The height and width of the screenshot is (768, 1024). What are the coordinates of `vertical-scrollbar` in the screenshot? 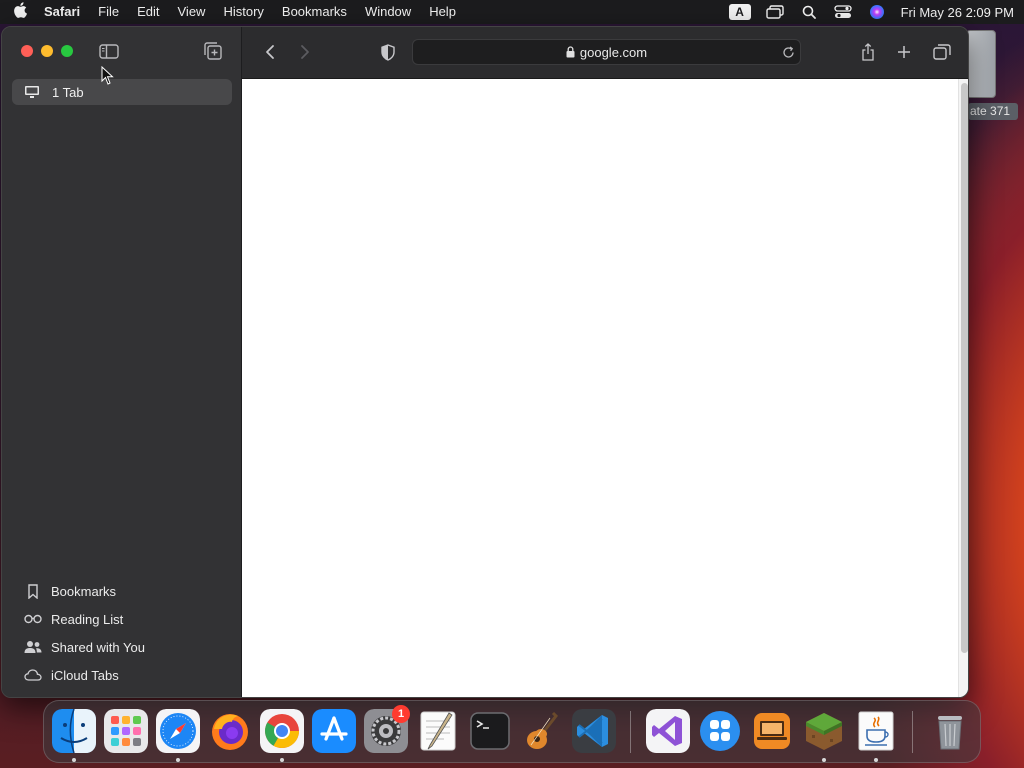 It's located at (964, 368).